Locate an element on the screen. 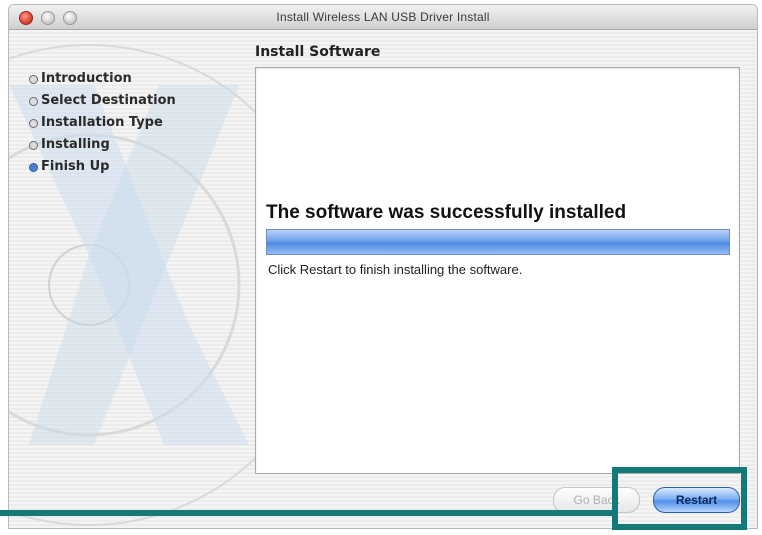  step-label: Introduction is located at coordinates (86, 78).